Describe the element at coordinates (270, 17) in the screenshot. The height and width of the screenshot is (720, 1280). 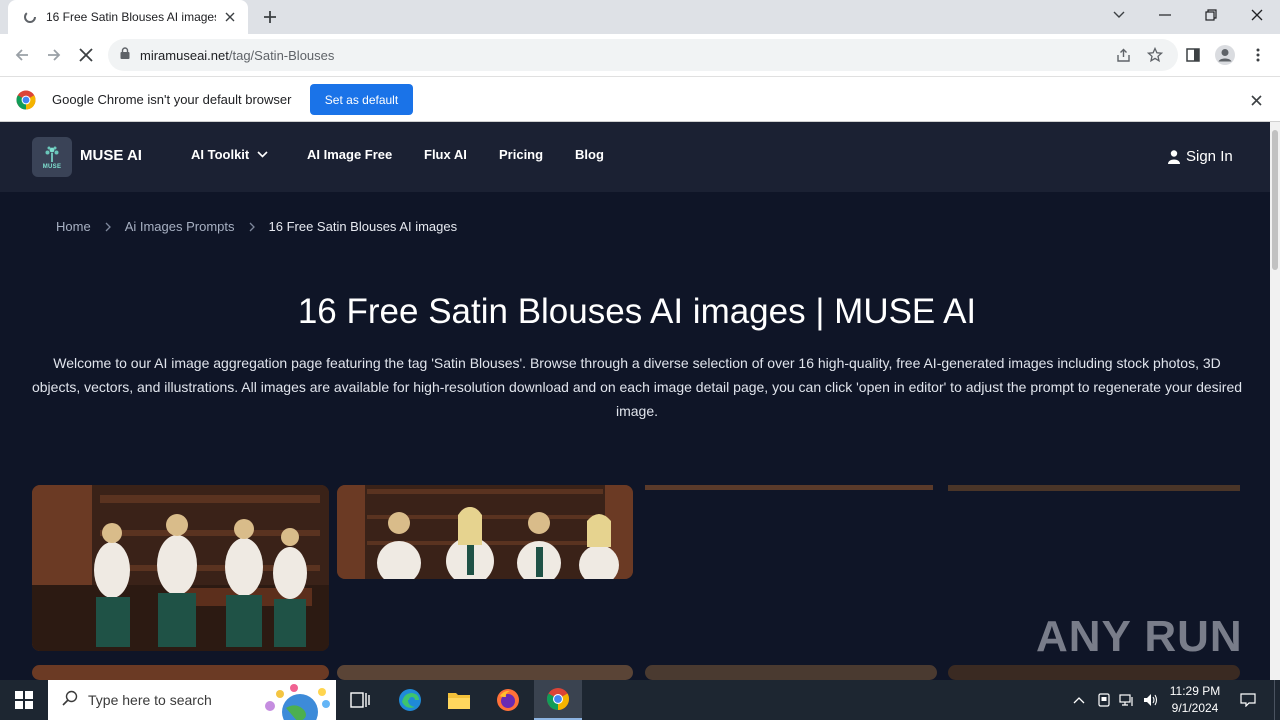
I see `new-tab-button` at that location.